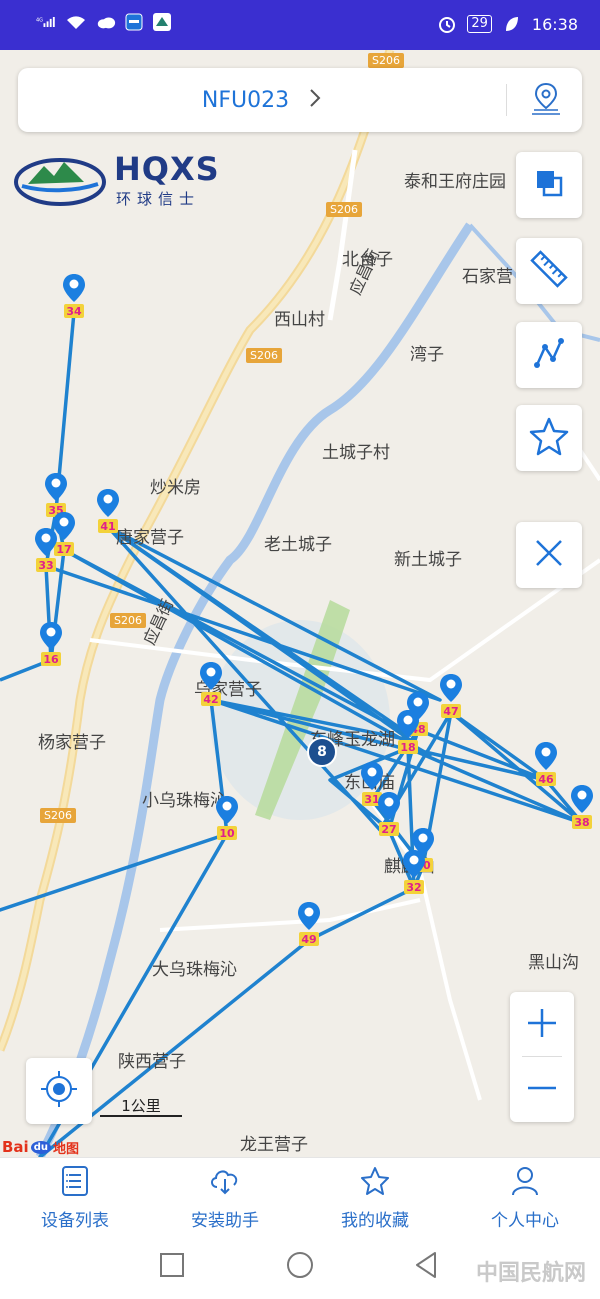 The height and width of the screenshot is (1299, 600). I want to click on square-icon, so click(172, 1267).